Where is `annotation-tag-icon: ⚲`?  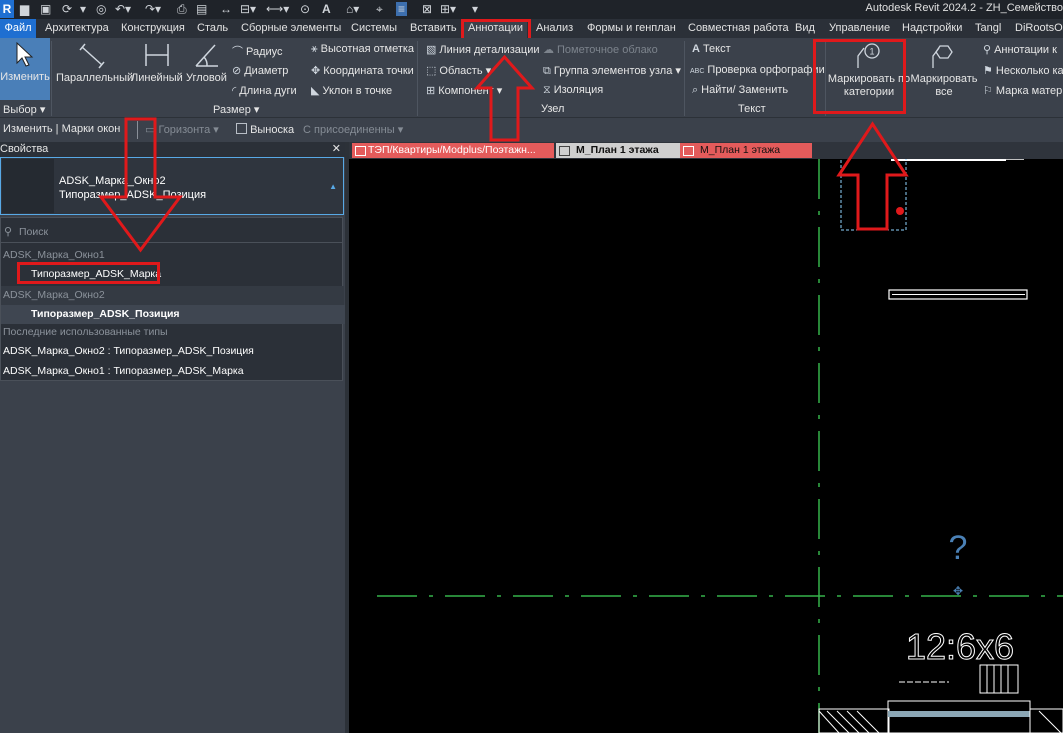 annotation-tag-icon: ⚲ is located at coordinates (987, 50).